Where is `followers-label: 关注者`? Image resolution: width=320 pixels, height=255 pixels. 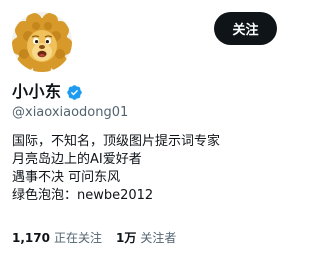
followers-label: 关注者 is located at coordinates (158, 238).